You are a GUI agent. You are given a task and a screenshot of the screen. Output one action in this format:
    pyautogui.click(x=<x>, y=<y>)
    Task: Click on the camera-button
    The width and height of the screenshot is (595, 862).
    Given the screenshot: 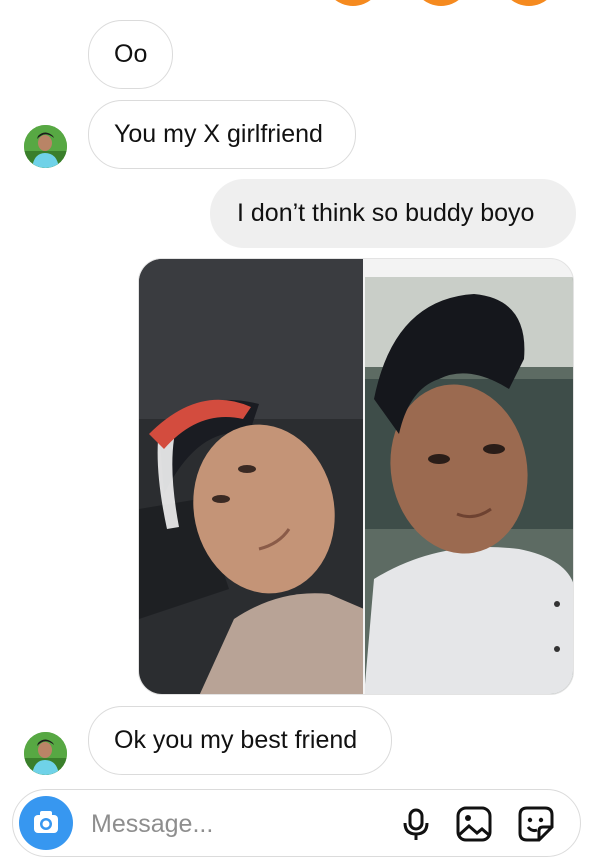 What is the action you would take?
    pyautogui.click(x=46, y=823)
    